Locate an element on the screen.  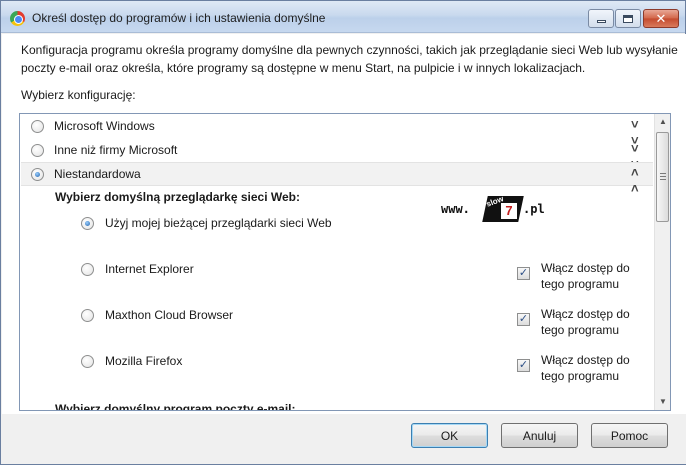
minimize-icon is located at coordinates (601, 21).